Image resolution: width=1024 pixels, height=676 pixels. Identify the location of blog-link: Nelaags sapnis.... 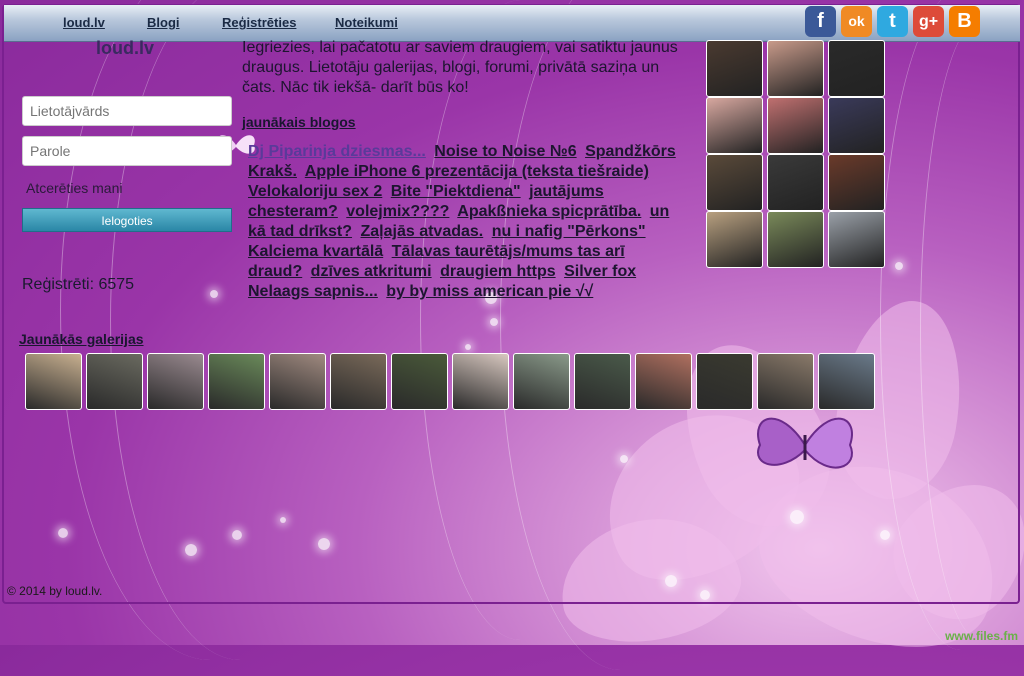
(313, 291).